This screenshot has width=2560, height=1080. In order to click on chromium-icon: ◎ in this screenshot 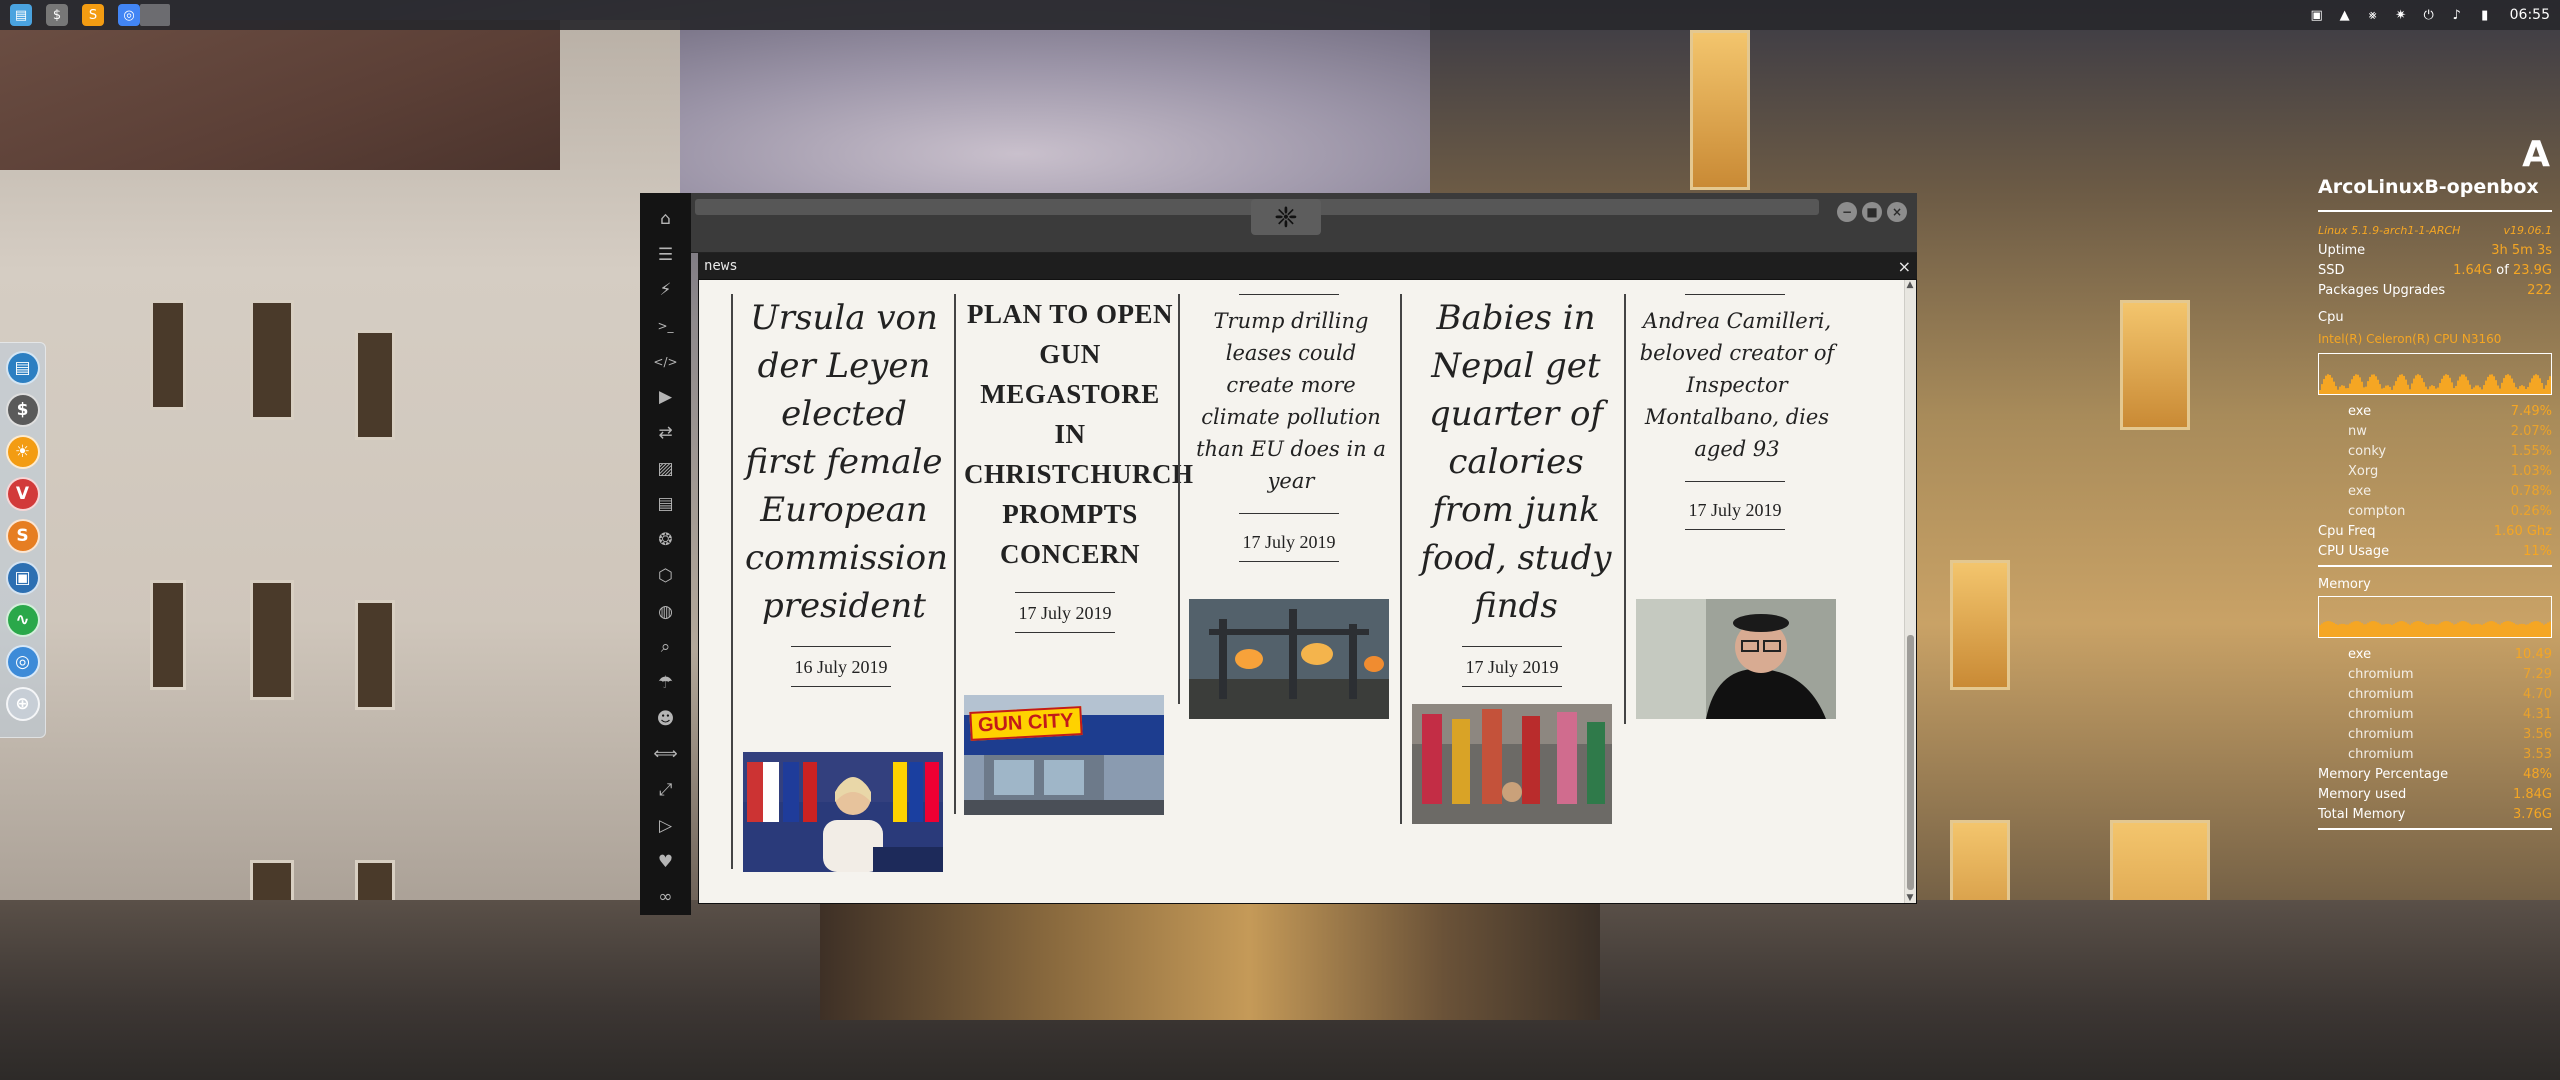, I will do `click(22, 662)`.